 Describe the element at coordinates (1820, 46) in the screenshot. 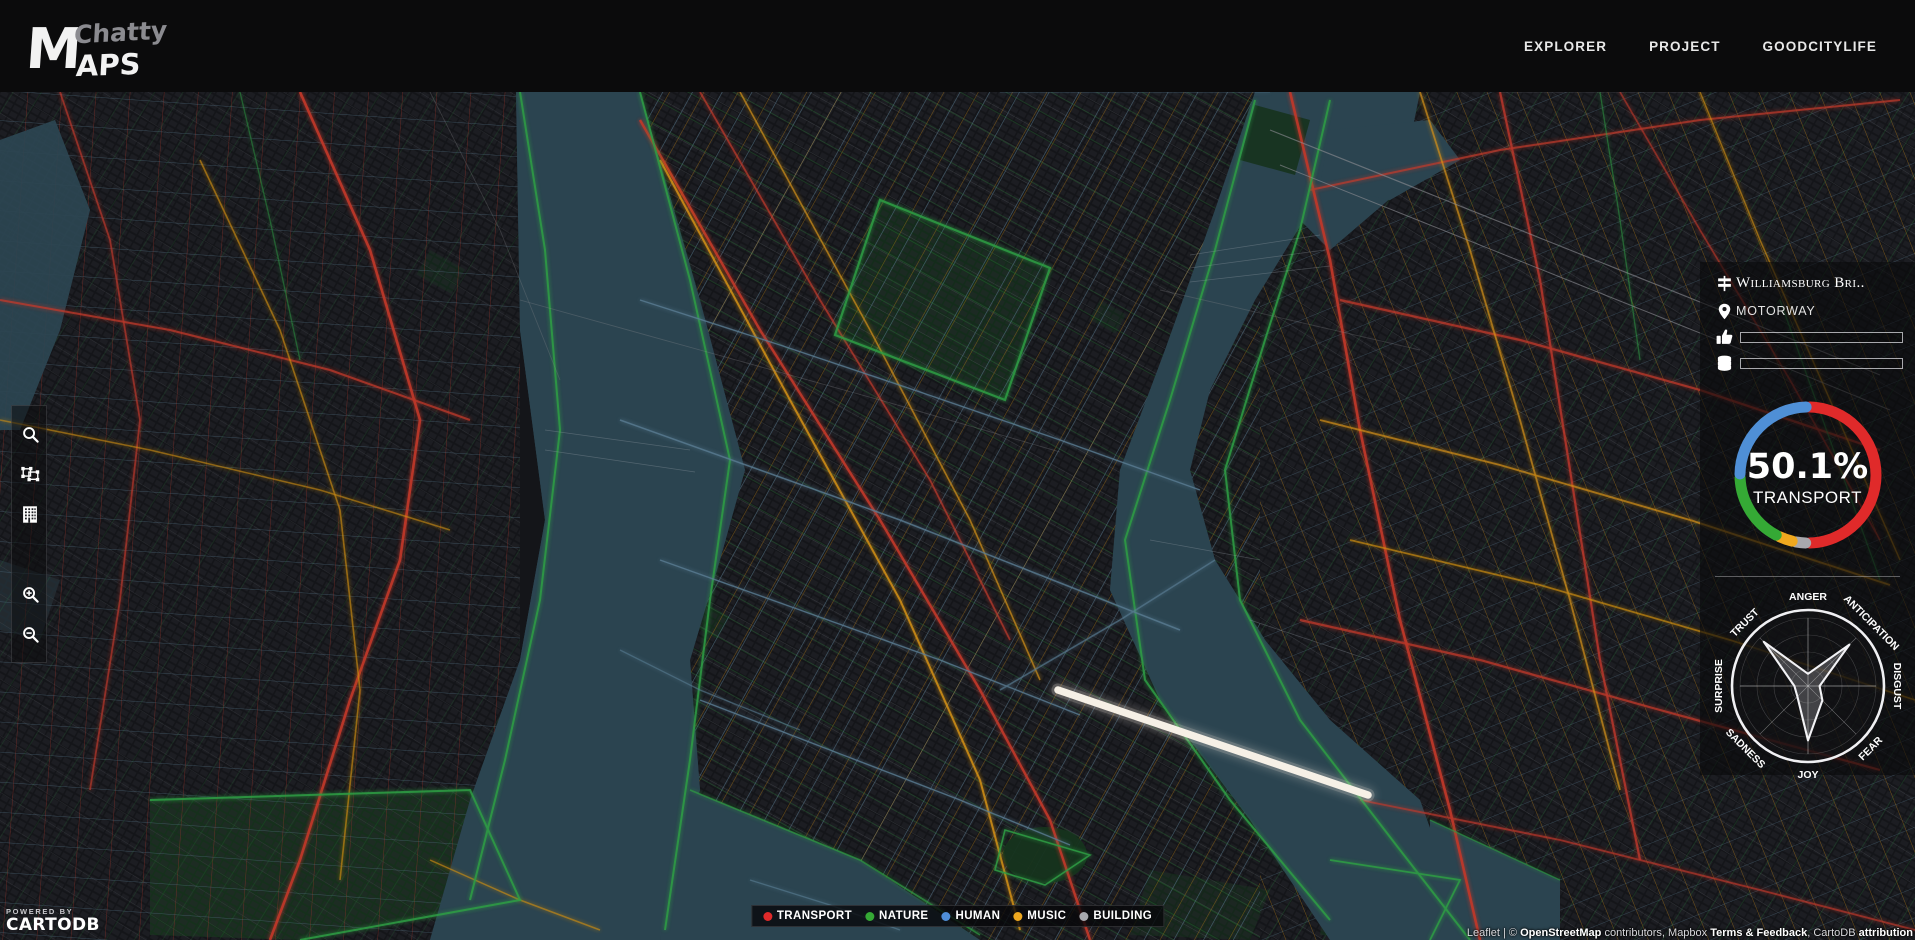

I see `nav-goodcitylife: GOODCITYLIFE` at that location.